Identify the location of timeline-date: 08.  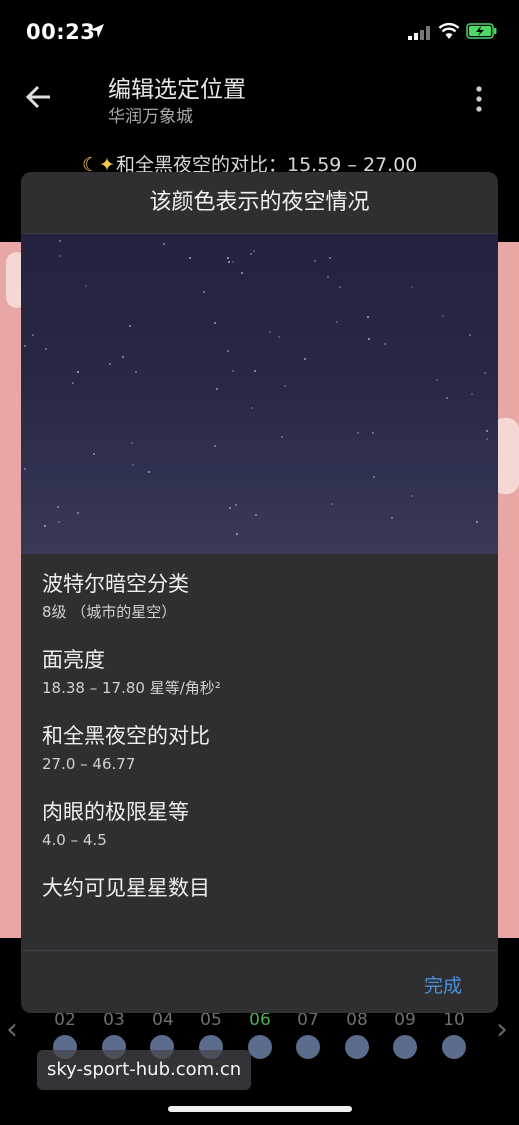
(357, 1020).